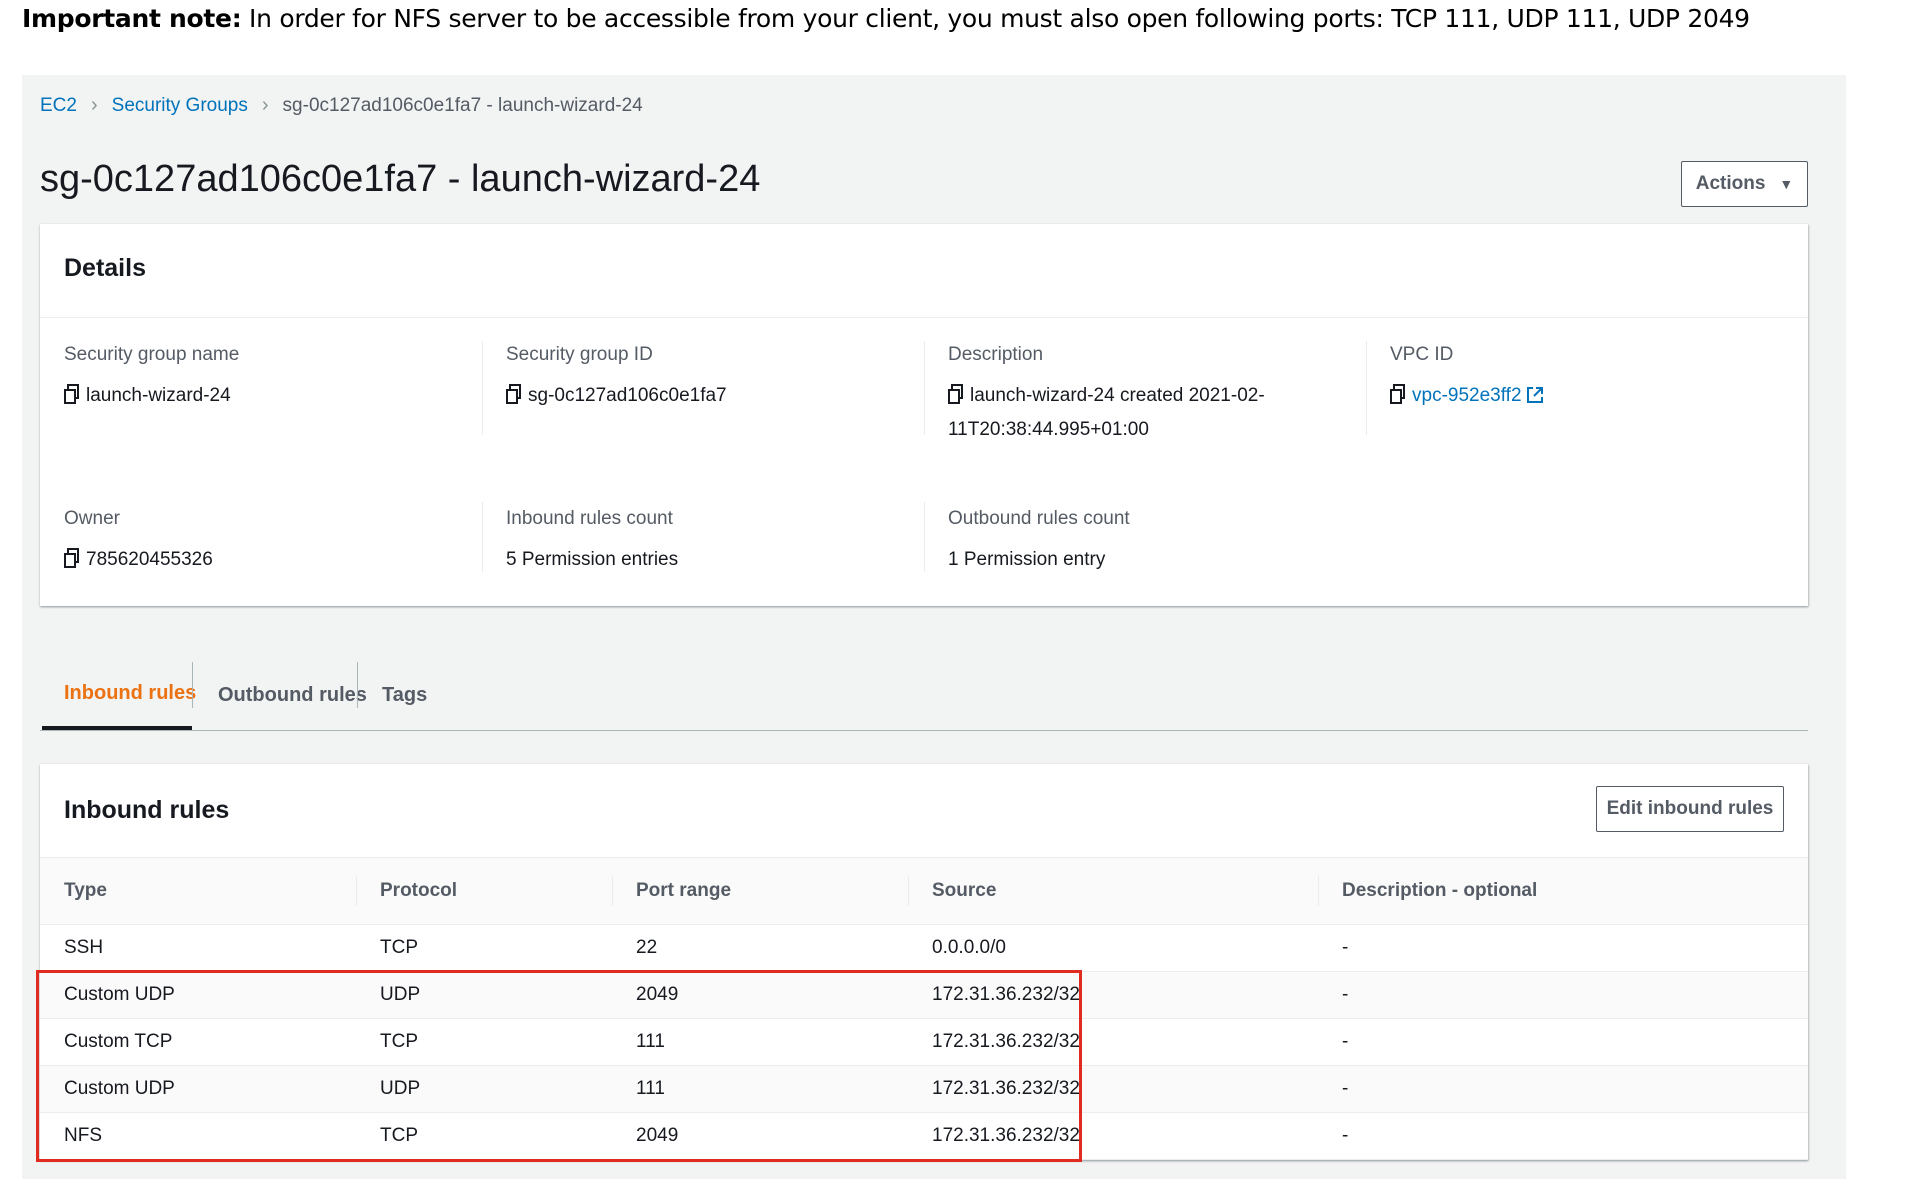 The height and width of the screenshot is (1202, 1906). I want to click on field-outbound-rules-count: Outbound rules count 1 Permission entry, so click(1039, 541).